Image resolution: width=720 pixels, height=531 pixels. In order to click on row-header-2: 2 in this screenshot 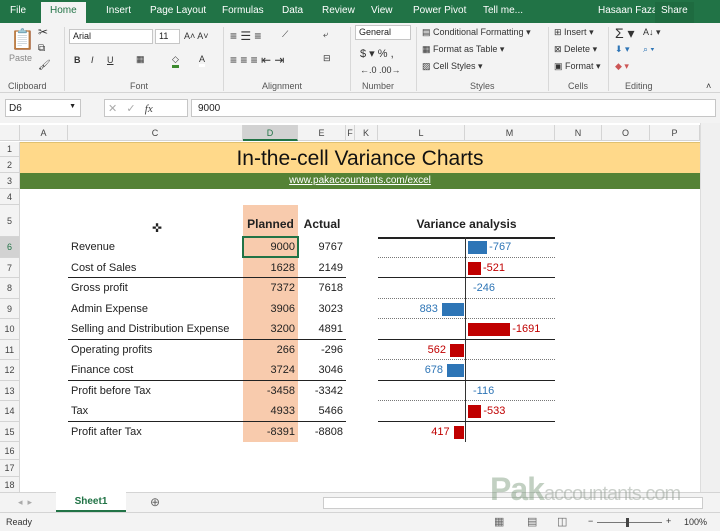, I will do `click(10, 165)`.